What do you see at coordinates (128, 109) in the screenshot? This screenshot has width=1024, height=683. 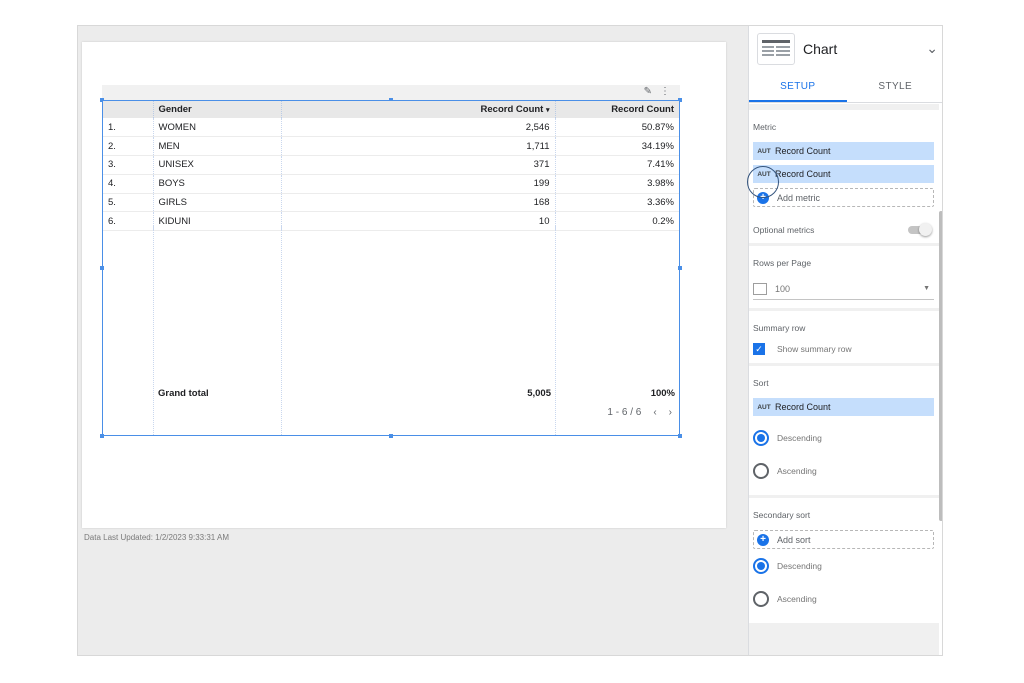 I see `index-header` at bounding box center [128, 109].